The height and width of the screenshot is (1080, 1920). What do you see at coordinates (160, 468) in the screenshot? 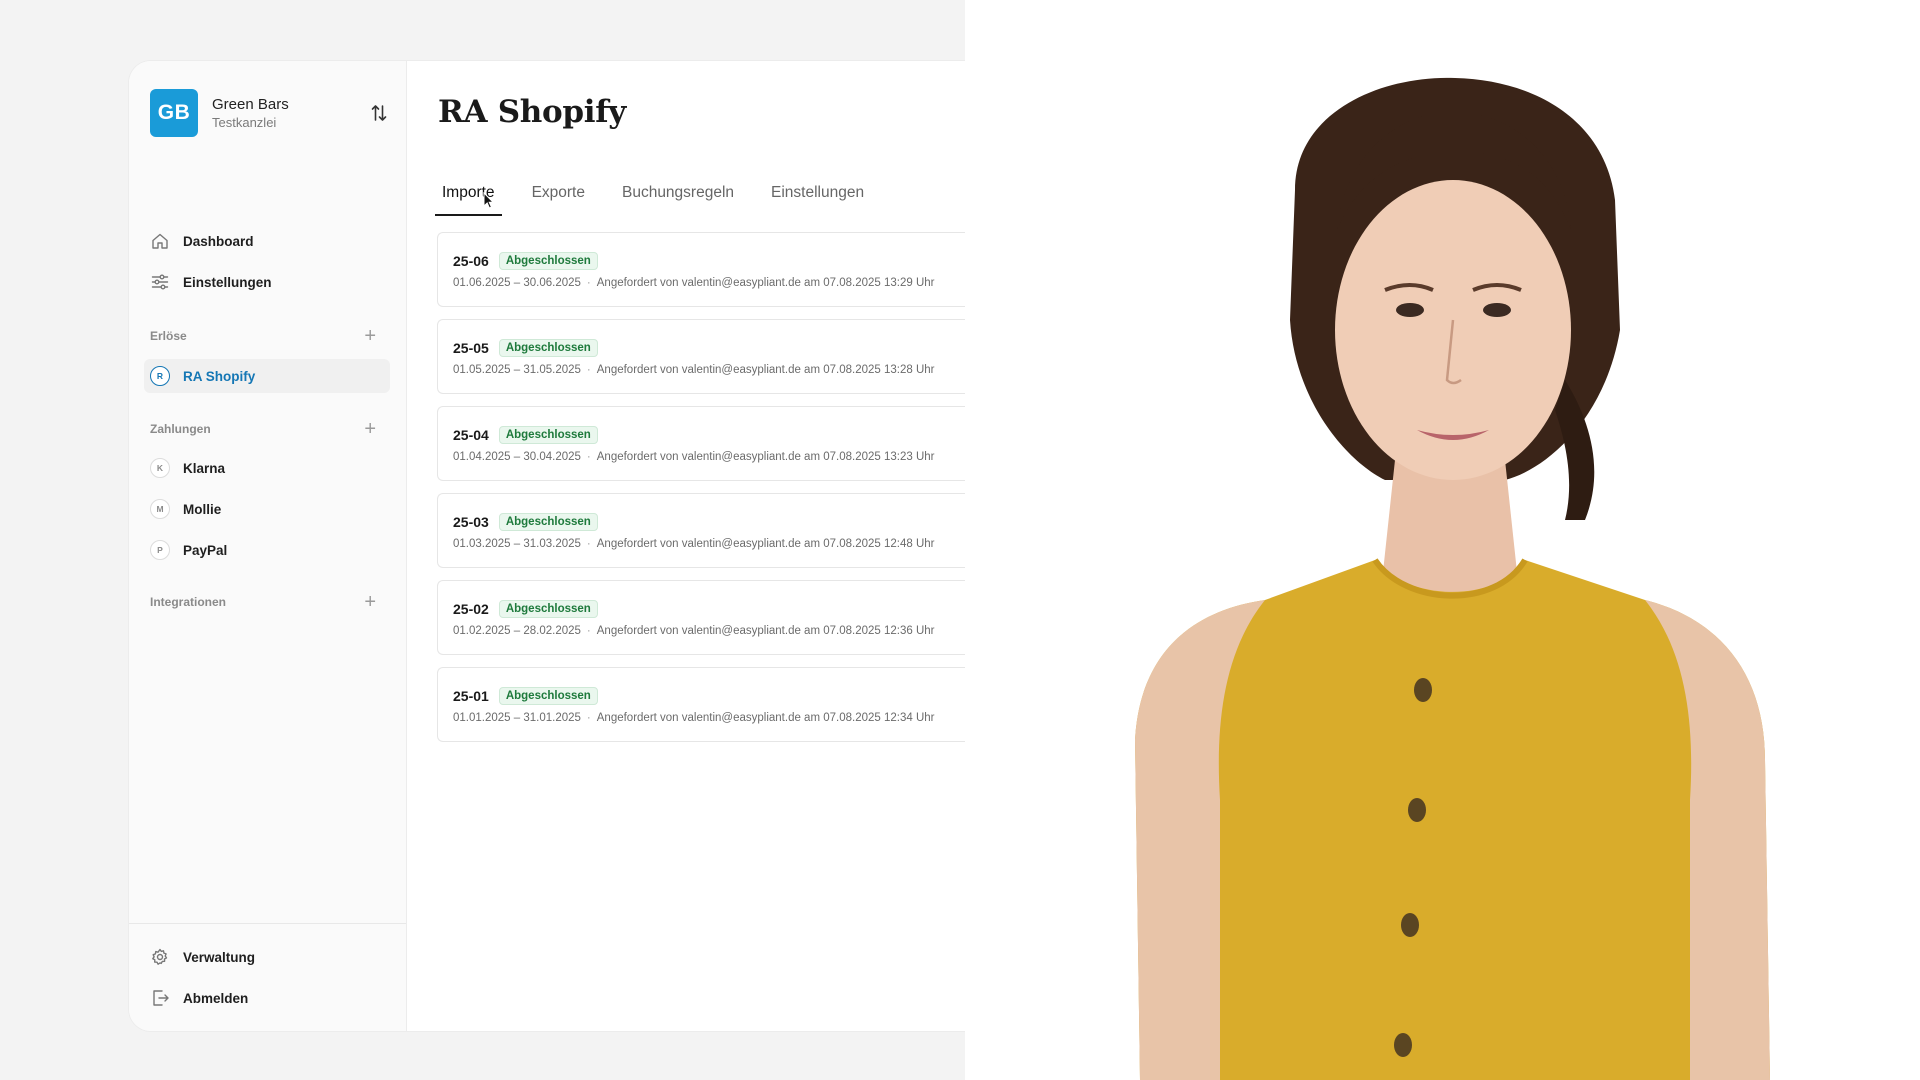
I see `source-letter-badge: K` at bounding box center [160, 468].